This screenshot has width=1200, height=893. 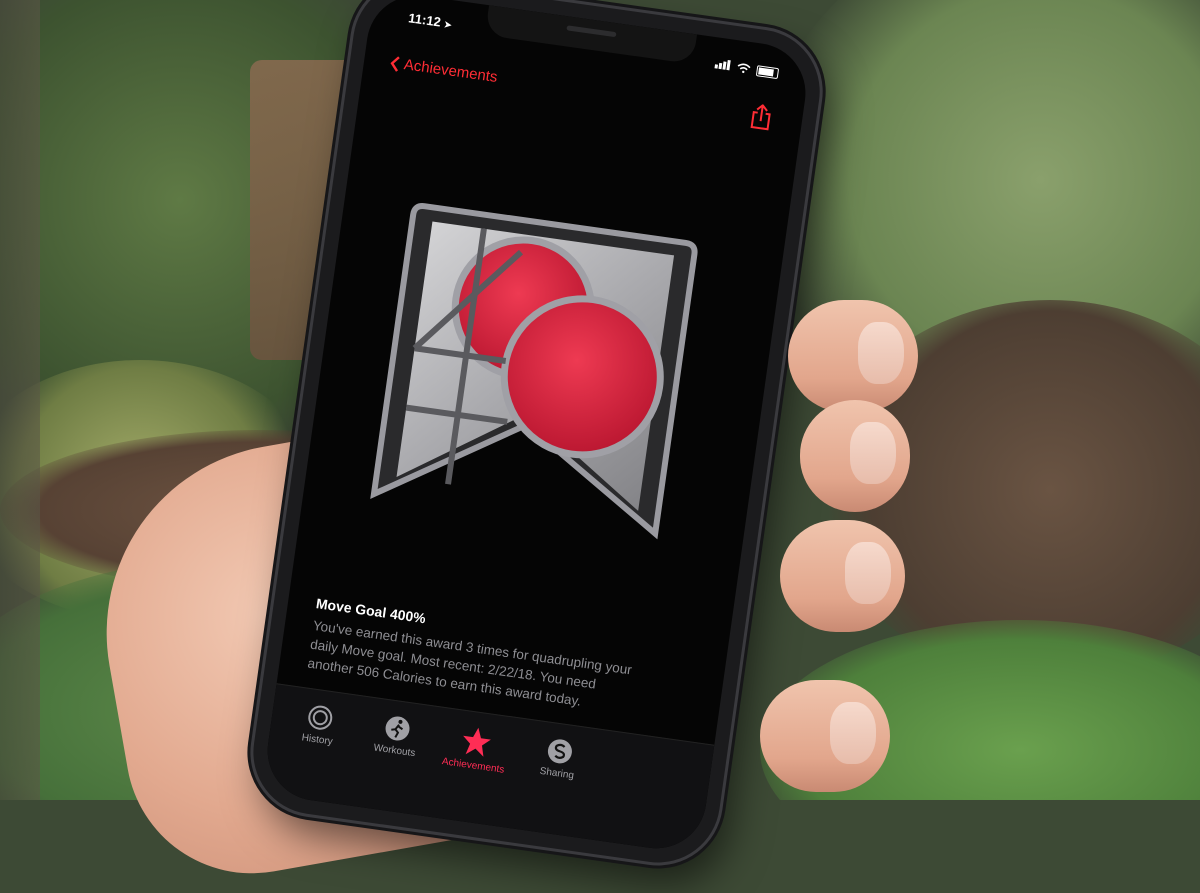 What do you see at coordinates (394, 751) in the screenshot?
I see `tab-workouts-label: Workouts` at bounding box center [394, 751].